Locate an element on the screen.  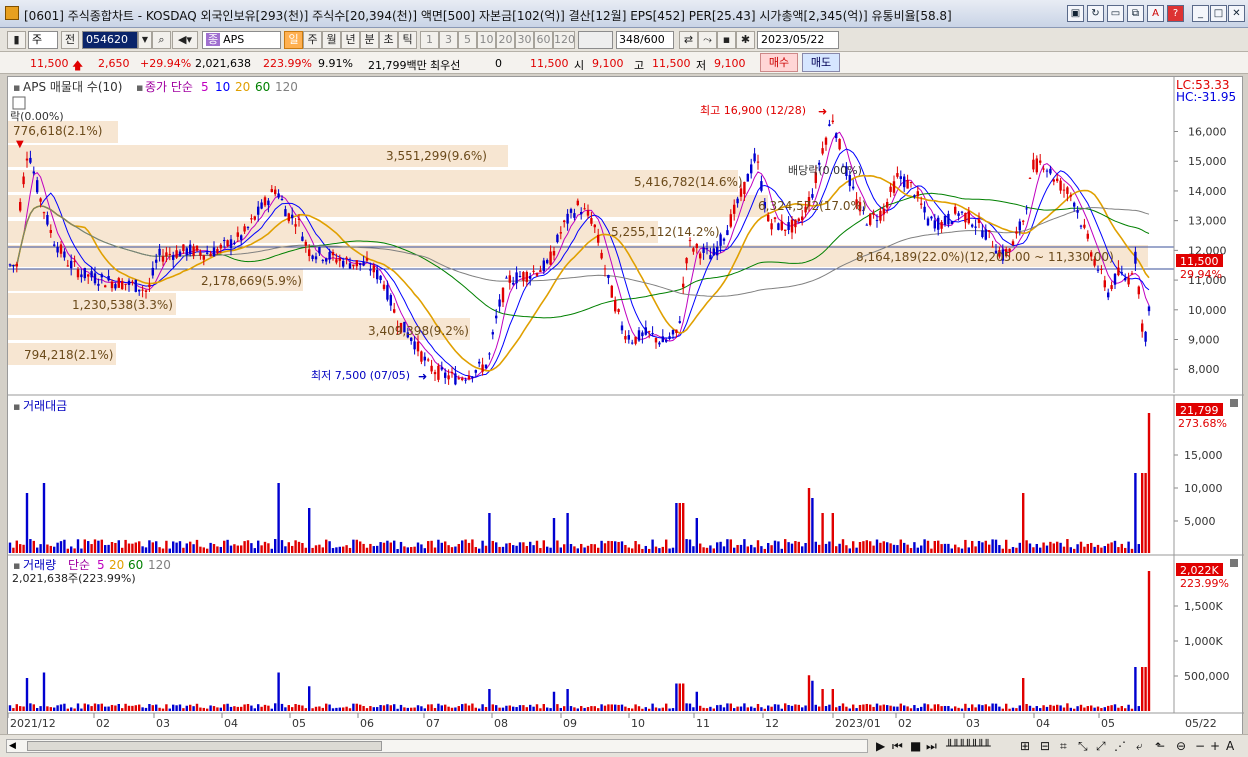
dividend-label: 배당락(0.00%) is located at coordinates (825, 170).